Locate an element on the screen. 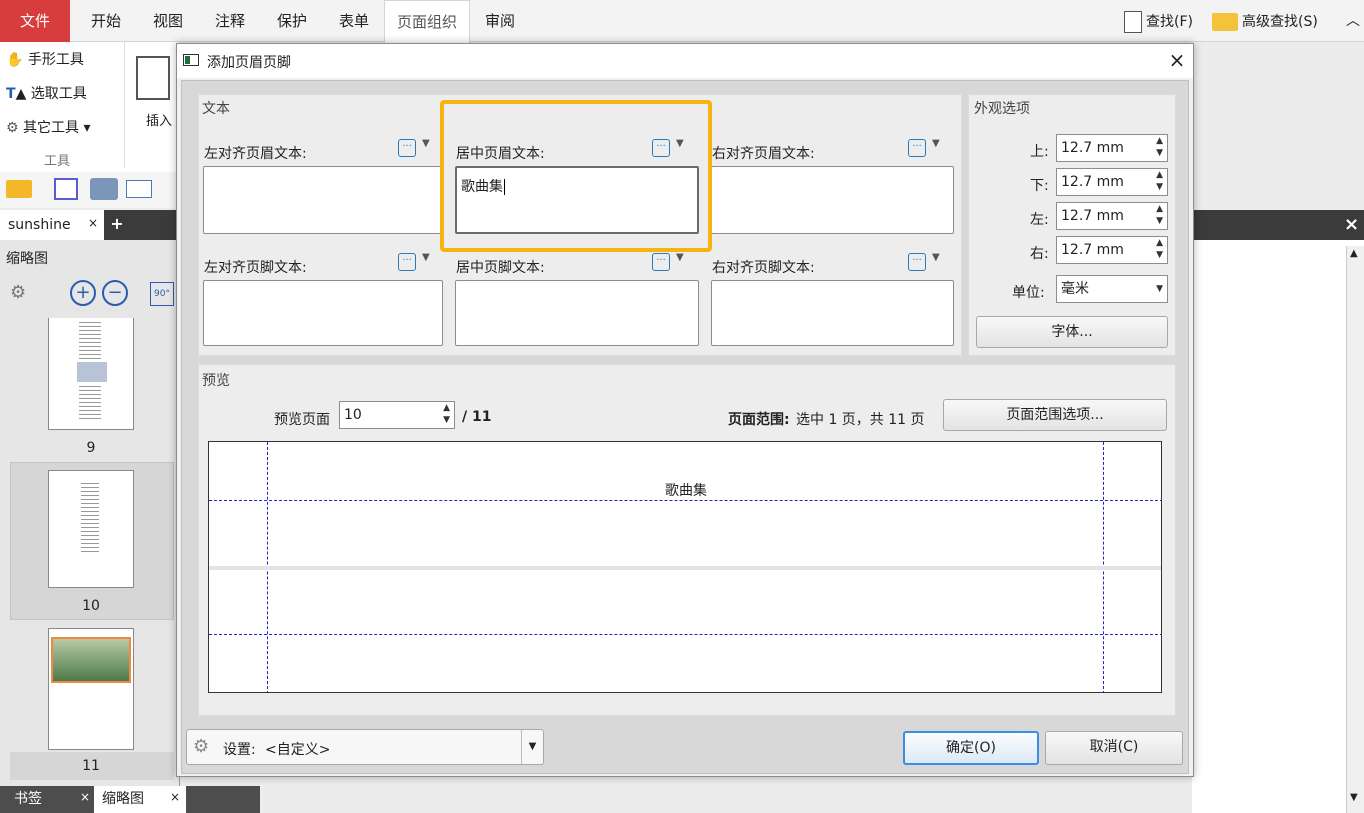 The height and width of the screenshot is (813, 1364). footer-right-label: 右对齐页脚文本: is located at coordinates (763, 268).